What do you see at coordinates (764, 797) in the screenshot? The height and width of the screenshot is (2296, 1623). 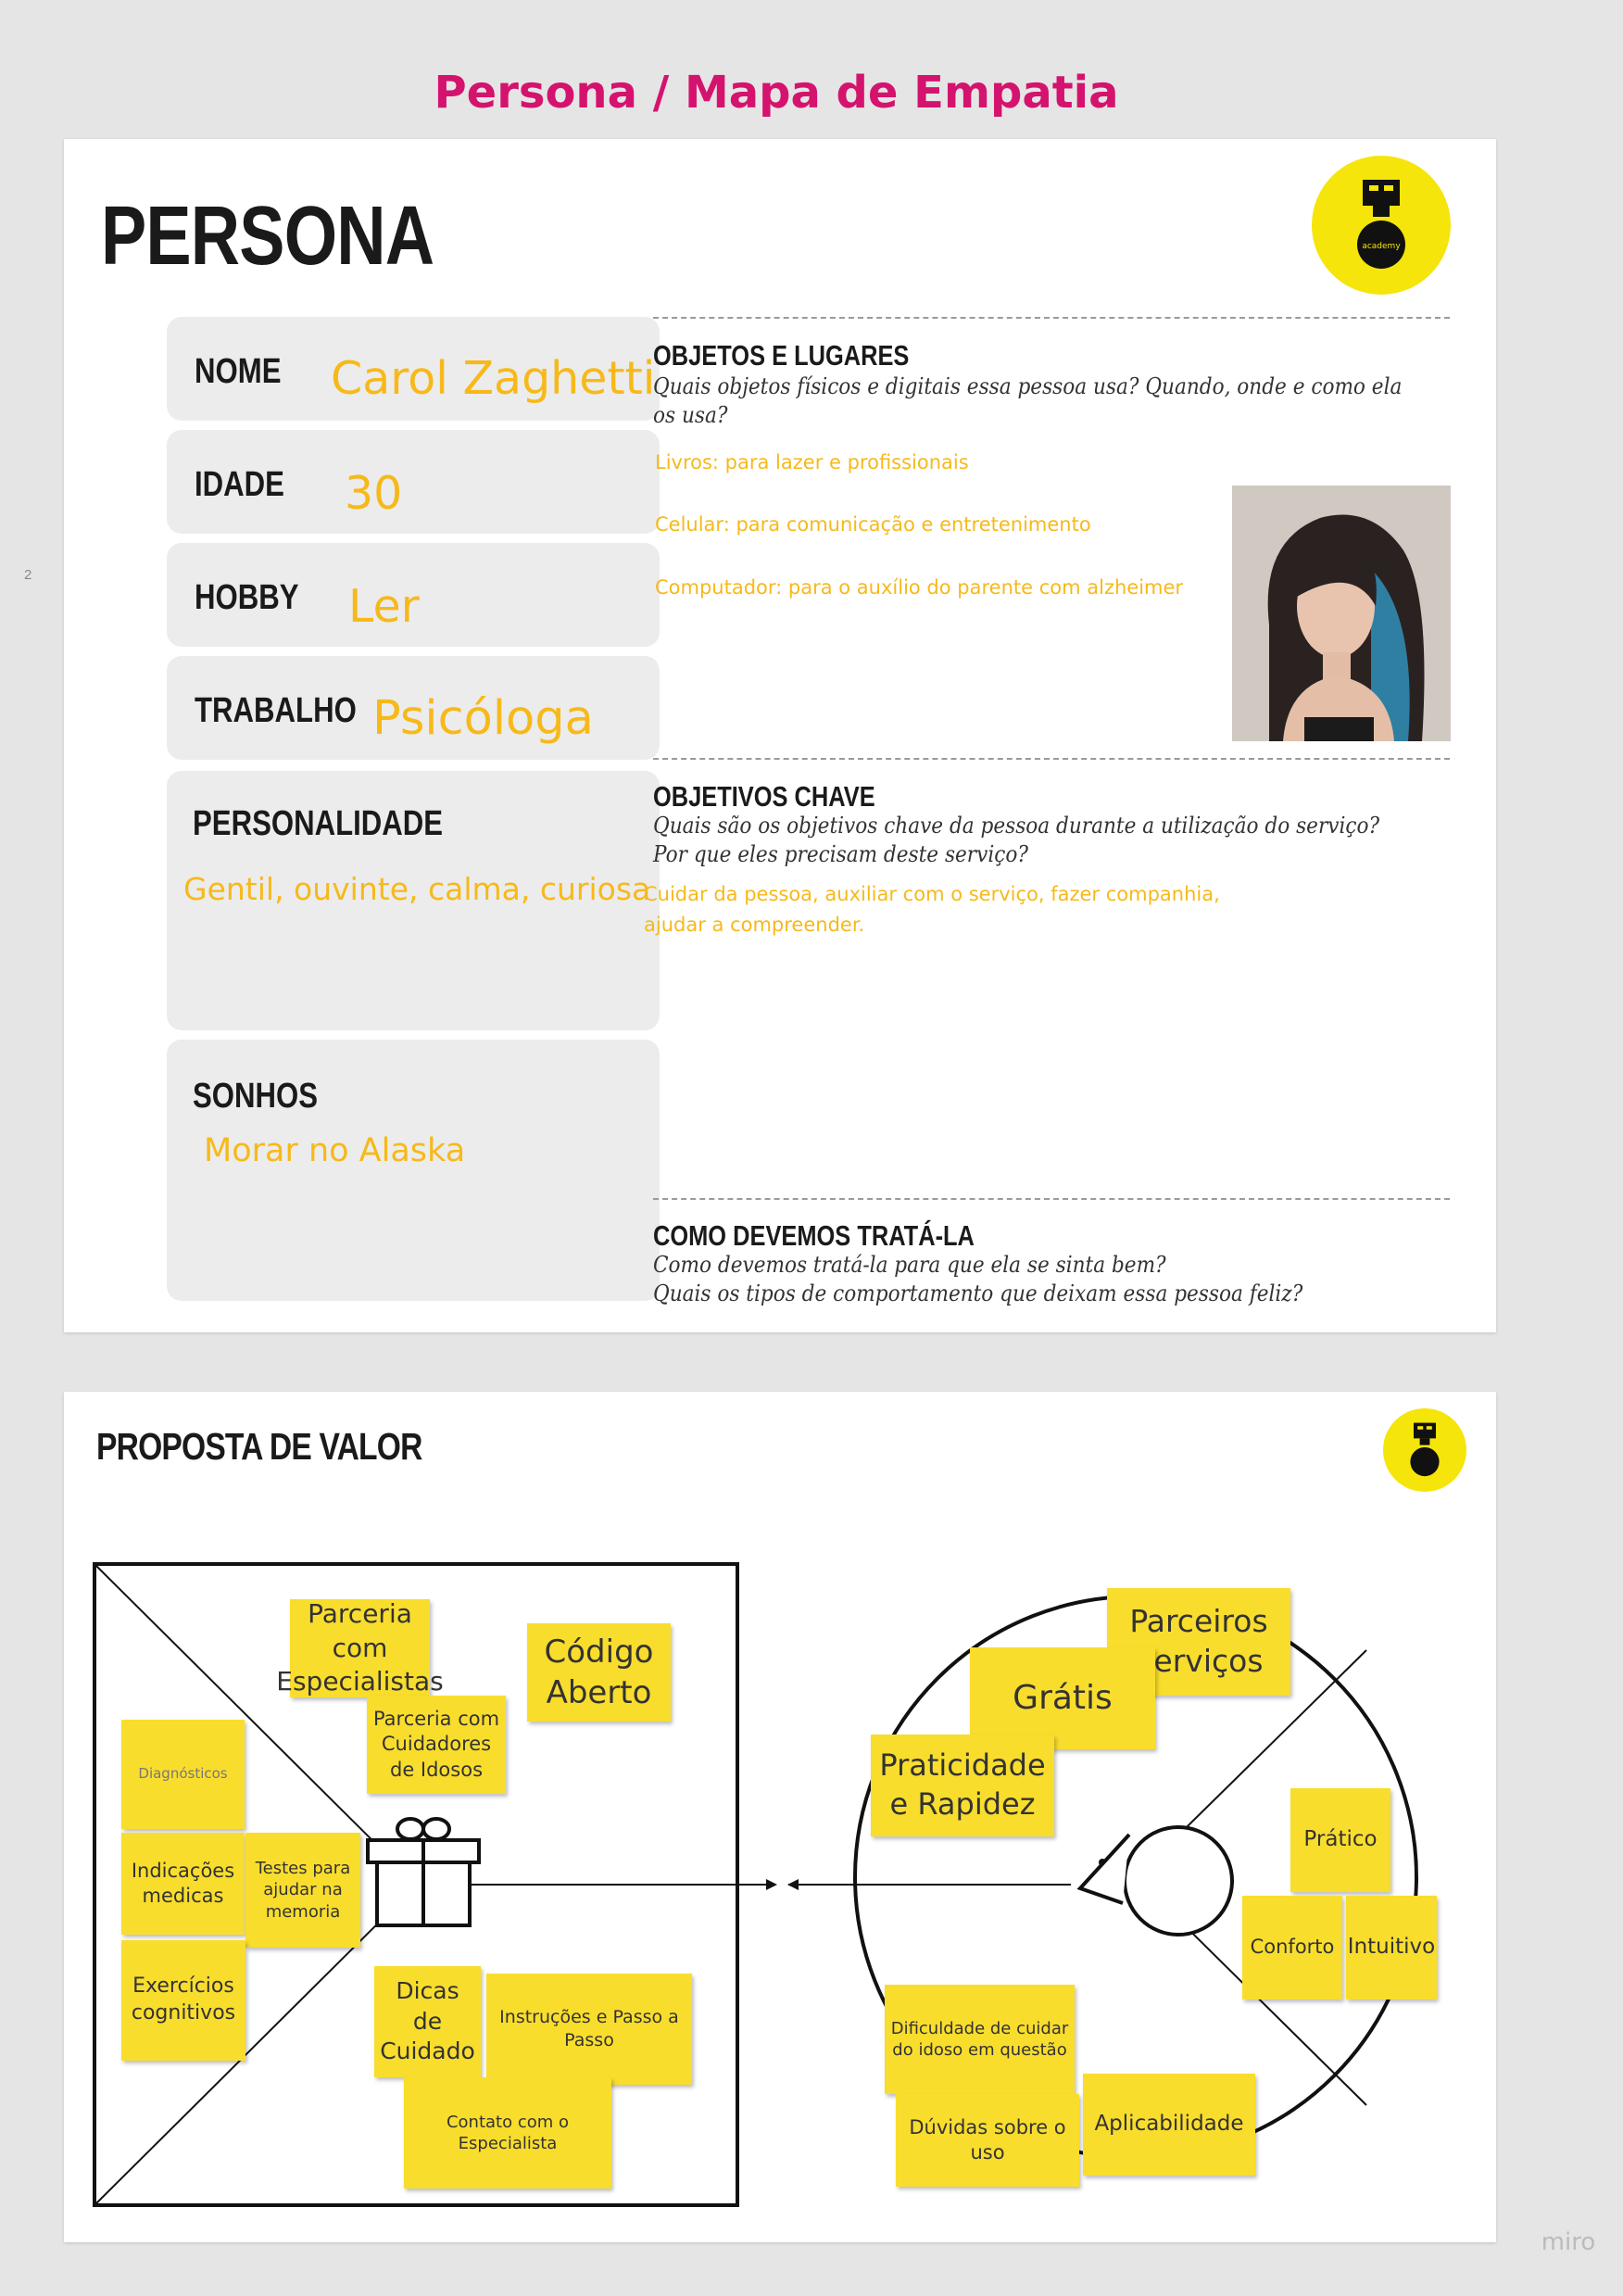 I see `goals-title: OBJETIVOS CHAVE` at bounding box center [764, 797].